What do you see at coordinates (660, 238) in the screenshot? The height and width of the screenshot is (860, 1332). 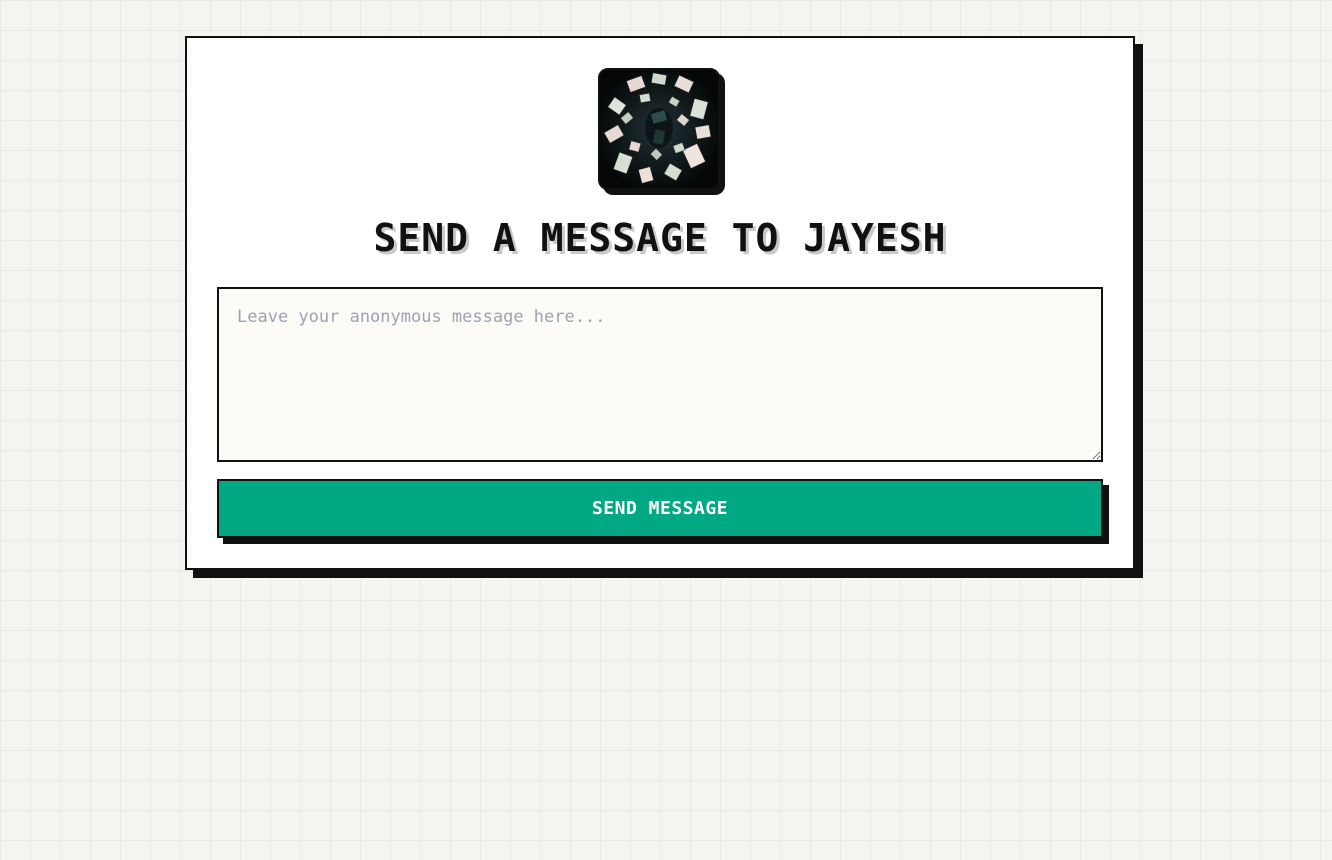 I see `page-title: SEND A MESSAGE TO JAYESH` at bounding box center [660, 238].